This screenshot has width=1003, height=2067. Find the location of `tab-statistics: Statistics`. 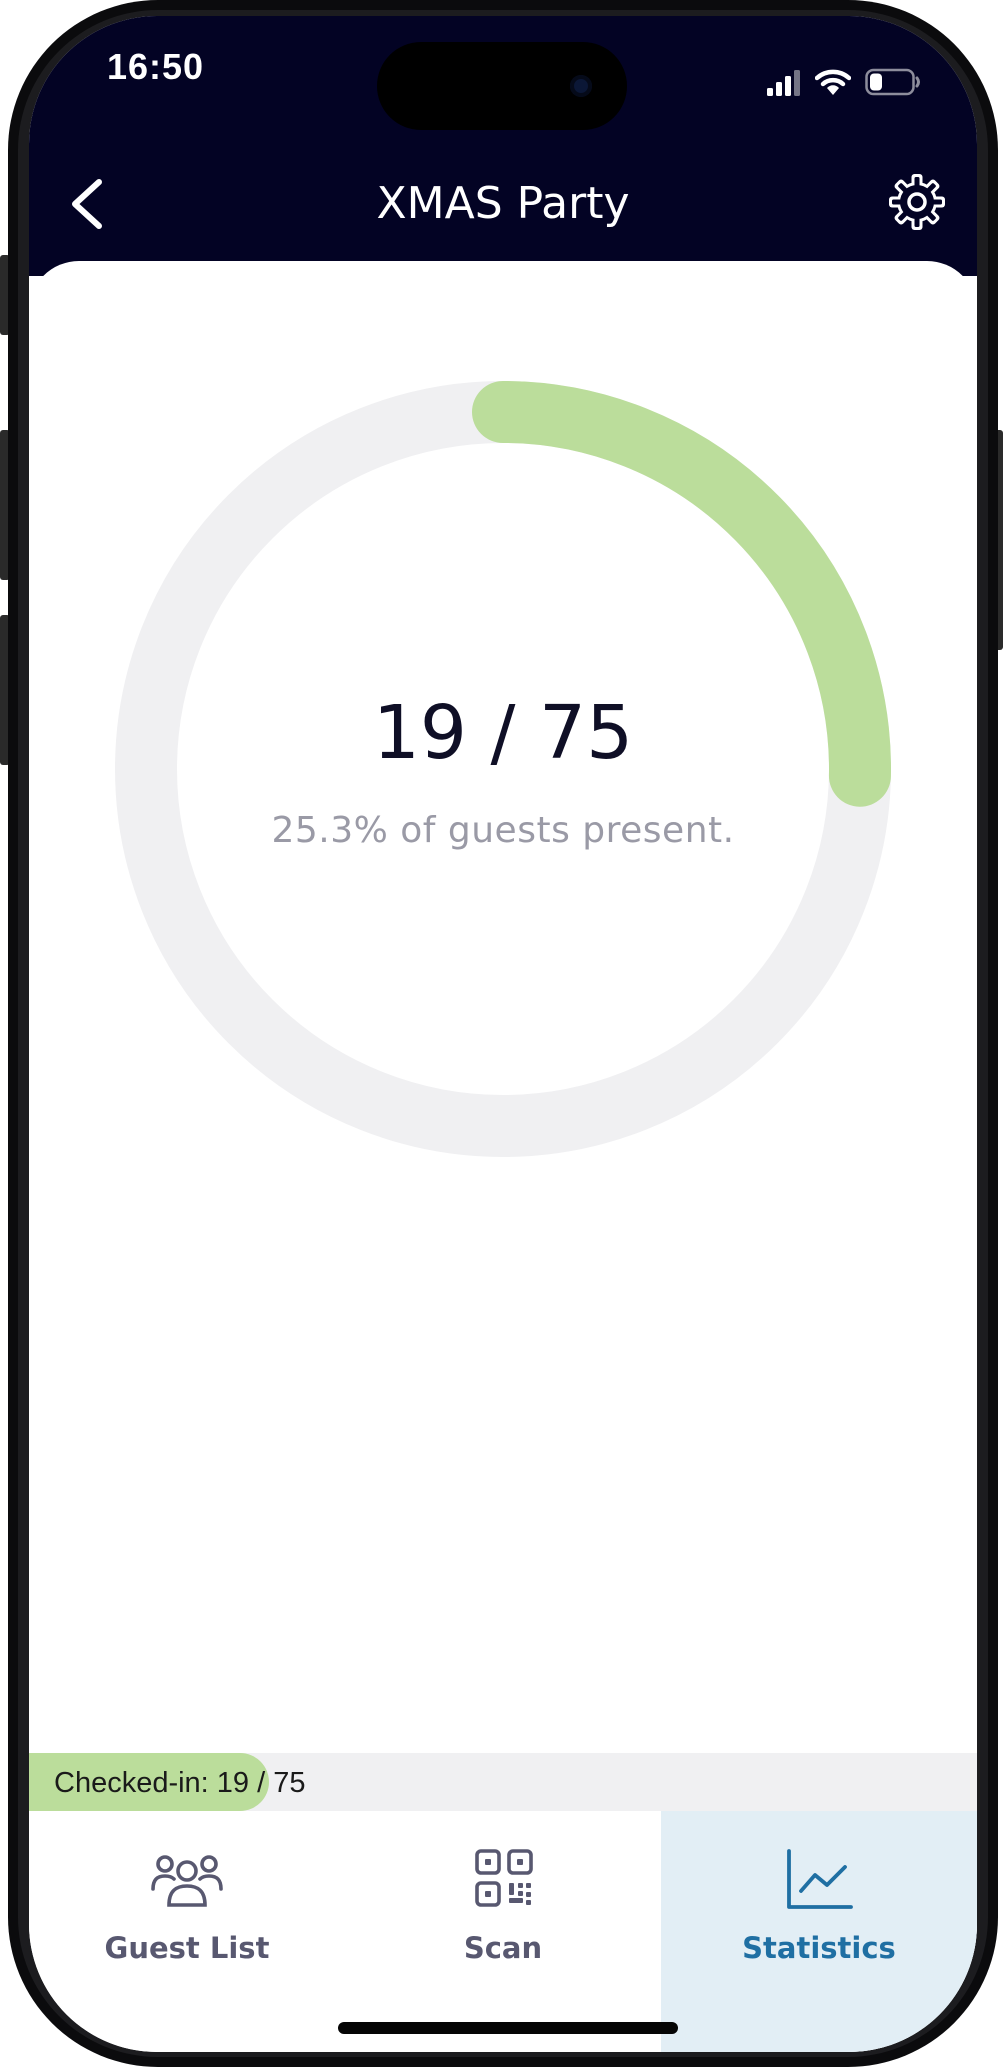

tab-statistics: Statistics is located at coordinates (819, 1931).